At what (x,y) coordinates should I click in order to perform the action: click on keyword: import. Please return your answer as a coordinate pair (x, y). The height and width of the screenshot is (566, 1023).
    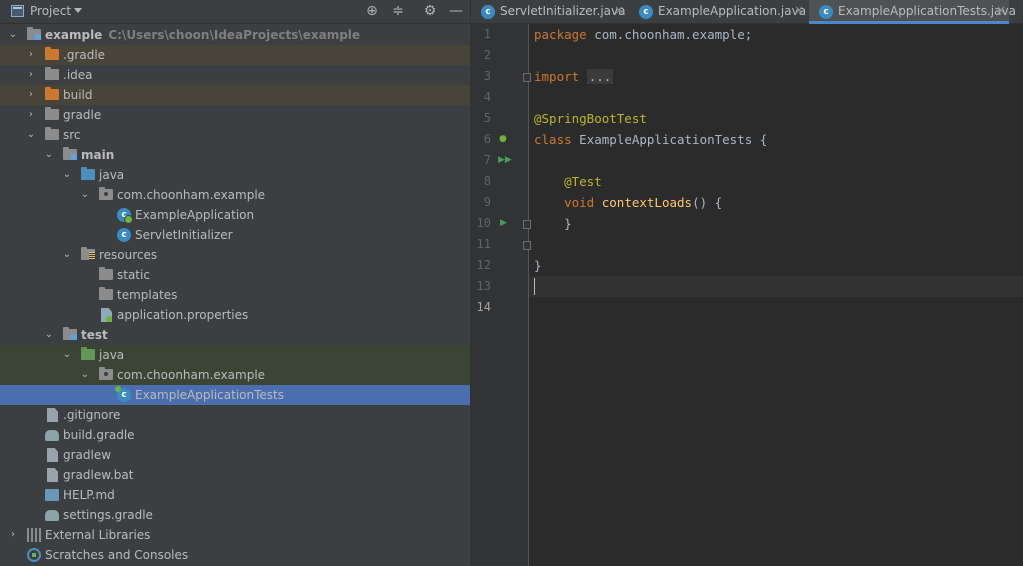
    Looking at the image, I should click on (557, 76).